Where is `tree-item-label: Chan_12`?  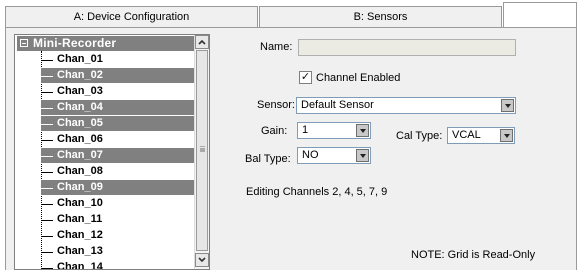
tree-item-label: Chan_12 is located at coordinates (80, 235).